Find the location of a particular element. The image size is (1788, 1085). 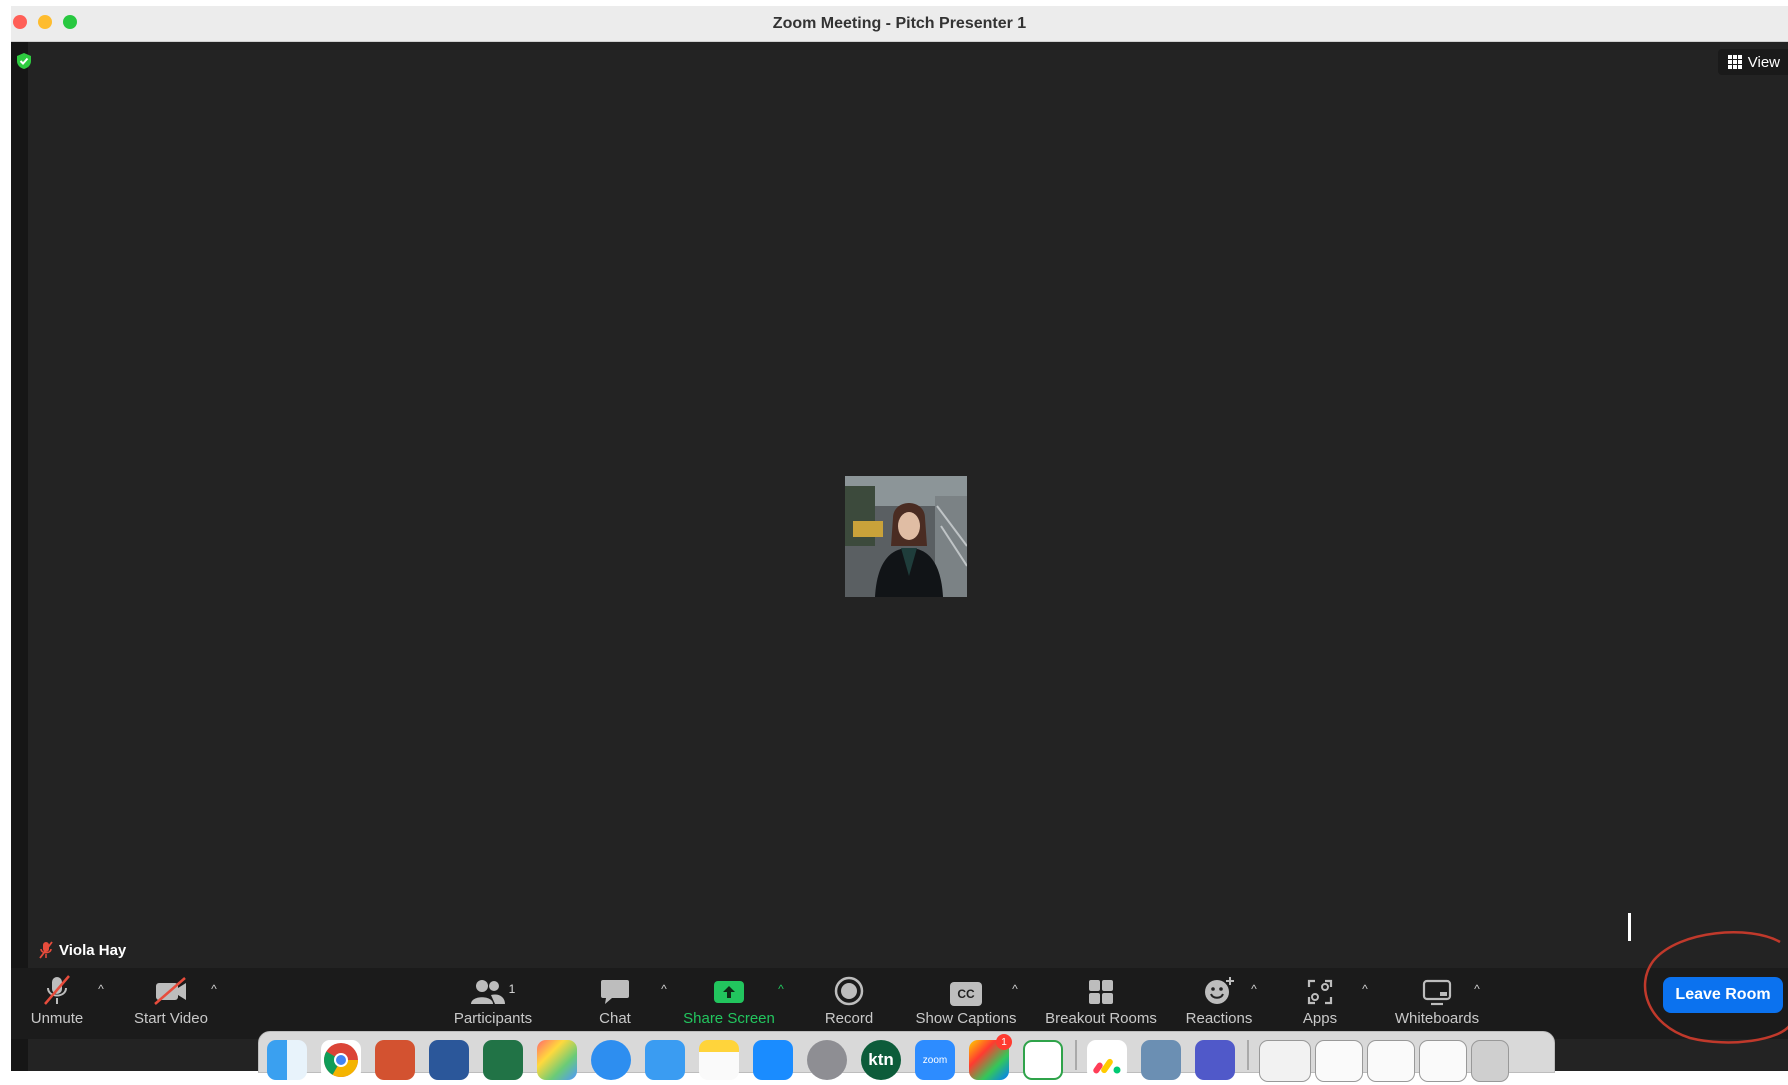

chat-options-chevron-icon: ^ is located at coordinates (664, 989).